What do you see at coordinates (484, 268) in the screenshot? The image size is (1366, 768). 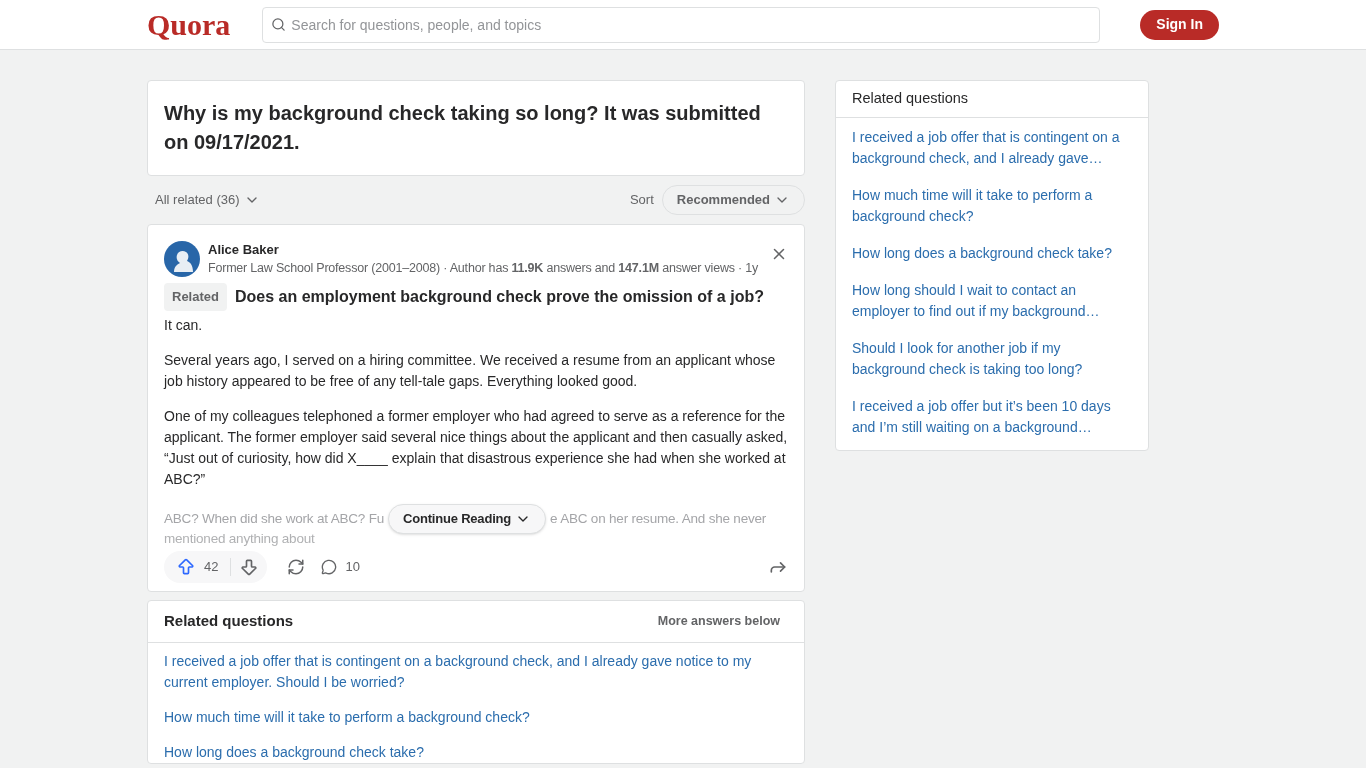 I see `author-credentials: Former Law School Professor (2001–2008) · Author has 11.9K answers and 147.1M answer views · 1y` at bounding box center [484, 268].